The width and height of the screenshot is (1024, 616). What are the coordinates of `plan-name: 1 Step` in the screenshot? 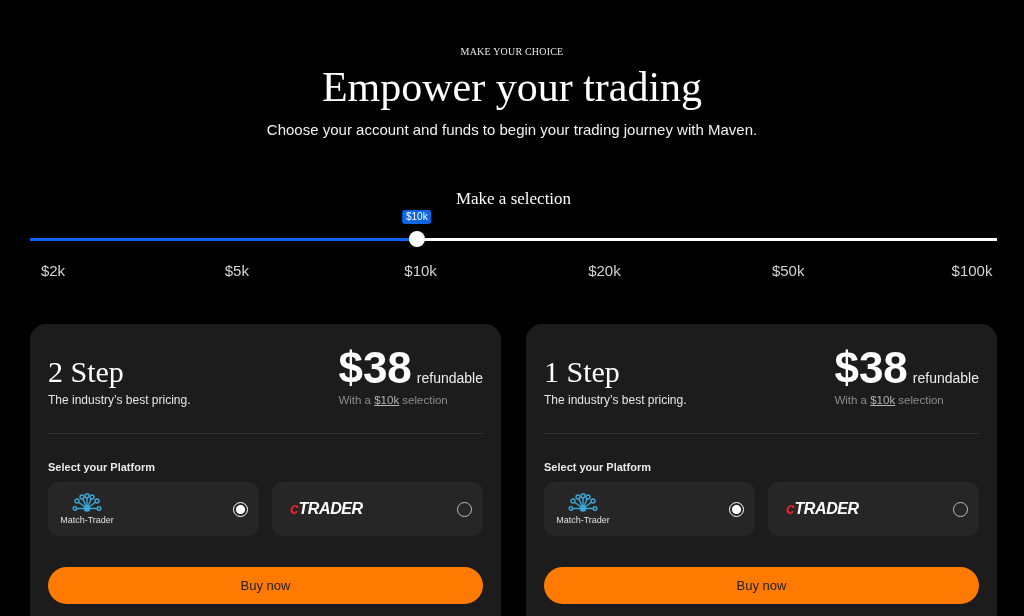 It's located at (582, 372).